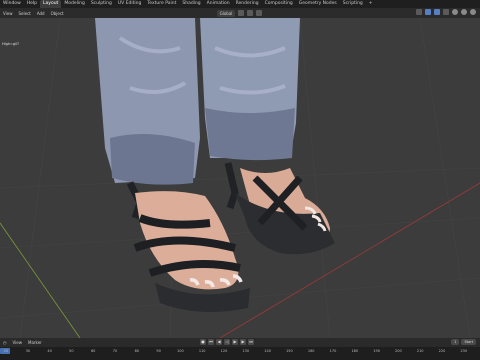 This screenshot has height=360, width=480. What do you see at coordinates (6, 351) in the screenshot?
I see `timeline-tick: 20` at bounding box center [6, 351].